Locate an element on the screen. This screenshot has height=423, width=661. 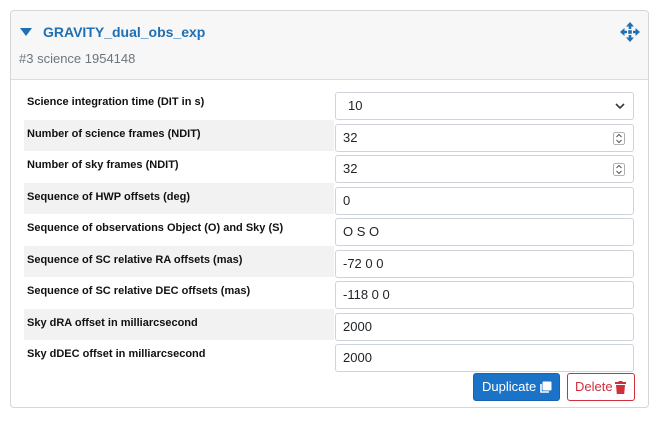
param-row: Sky dRA offset in milliarcsecond 2000 is located at coordinates (330, 324).